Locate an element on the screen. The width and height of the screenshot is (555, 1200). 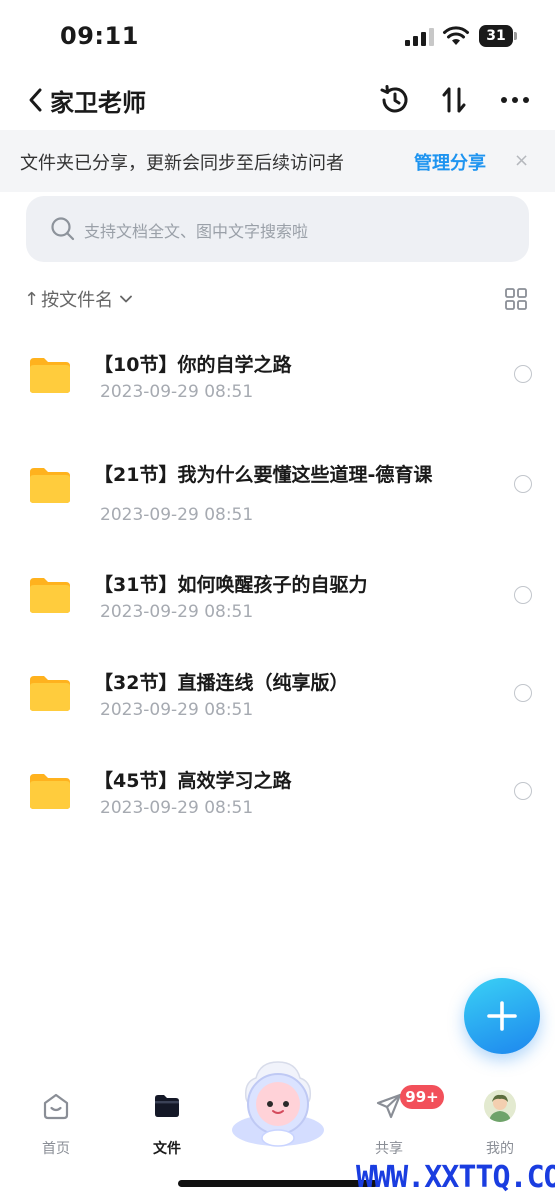
search-input: 支持文档全文、图中文字搜索啦 is located at coordinates (277, 229).